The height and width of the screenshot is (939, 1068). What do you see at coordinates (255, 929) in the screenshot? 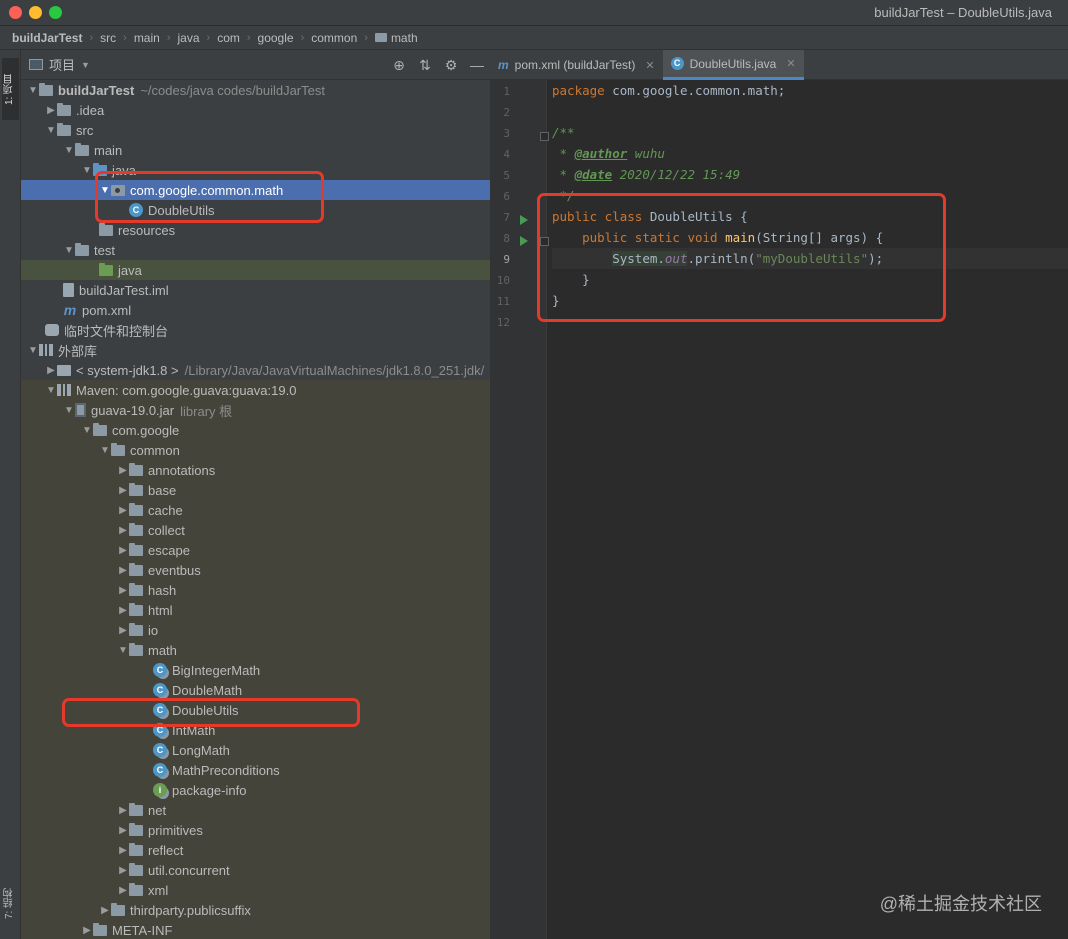
I see `tree-item: ▶ META-INF` at bounding box center [255, 929].